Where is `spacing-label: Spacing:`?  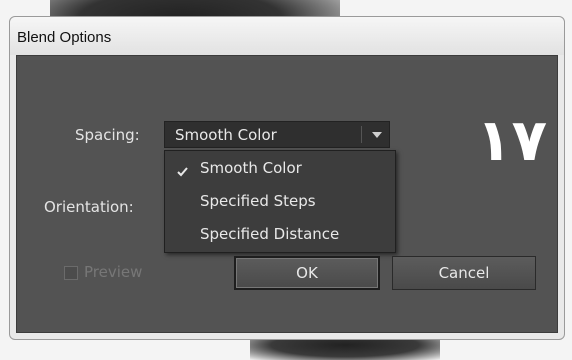 spacing-label: Spacing: is located at coordinates (107, 135).